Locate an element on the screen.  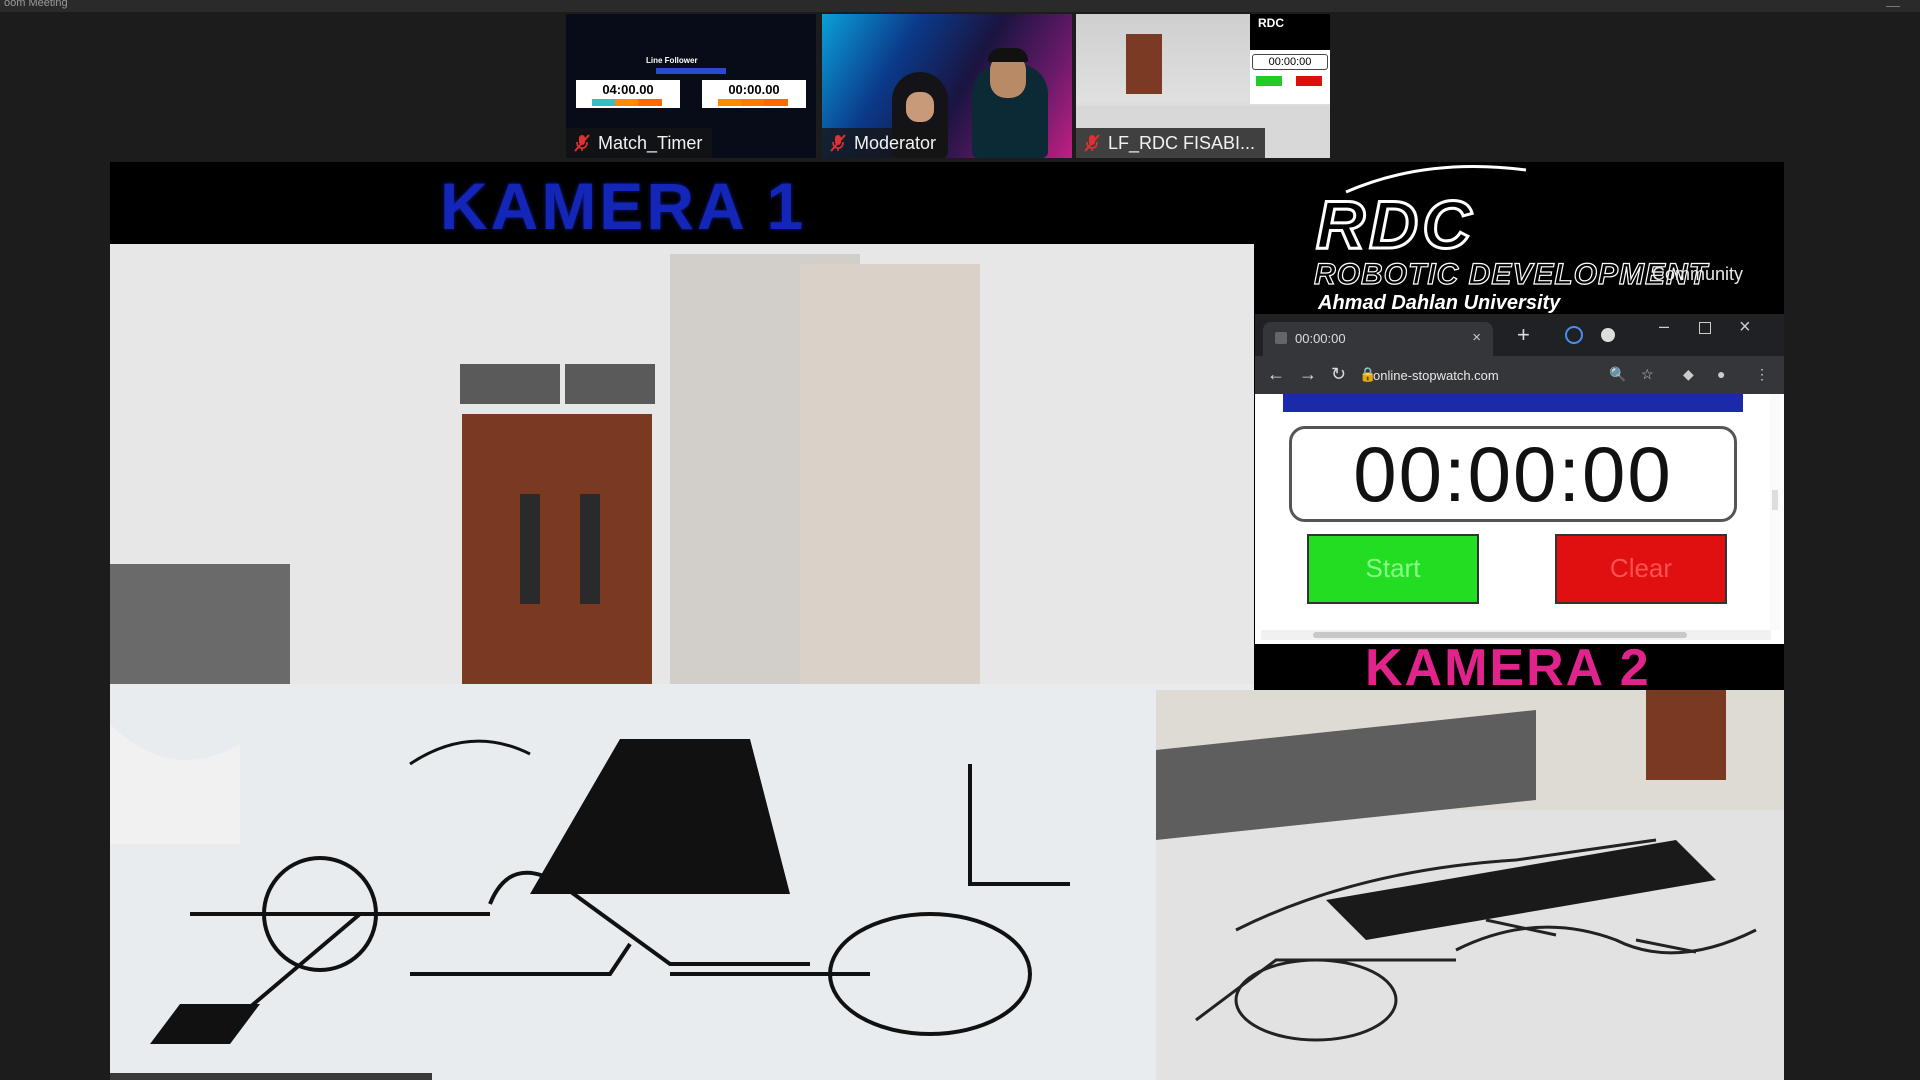
stopwatch-display: 00:00:00 is located at coordinates (1513, 474).